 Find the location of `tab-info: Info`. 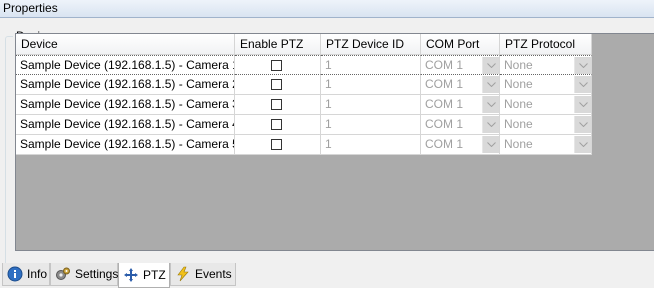

tab-info: Info is located at coordinates (26, 274).